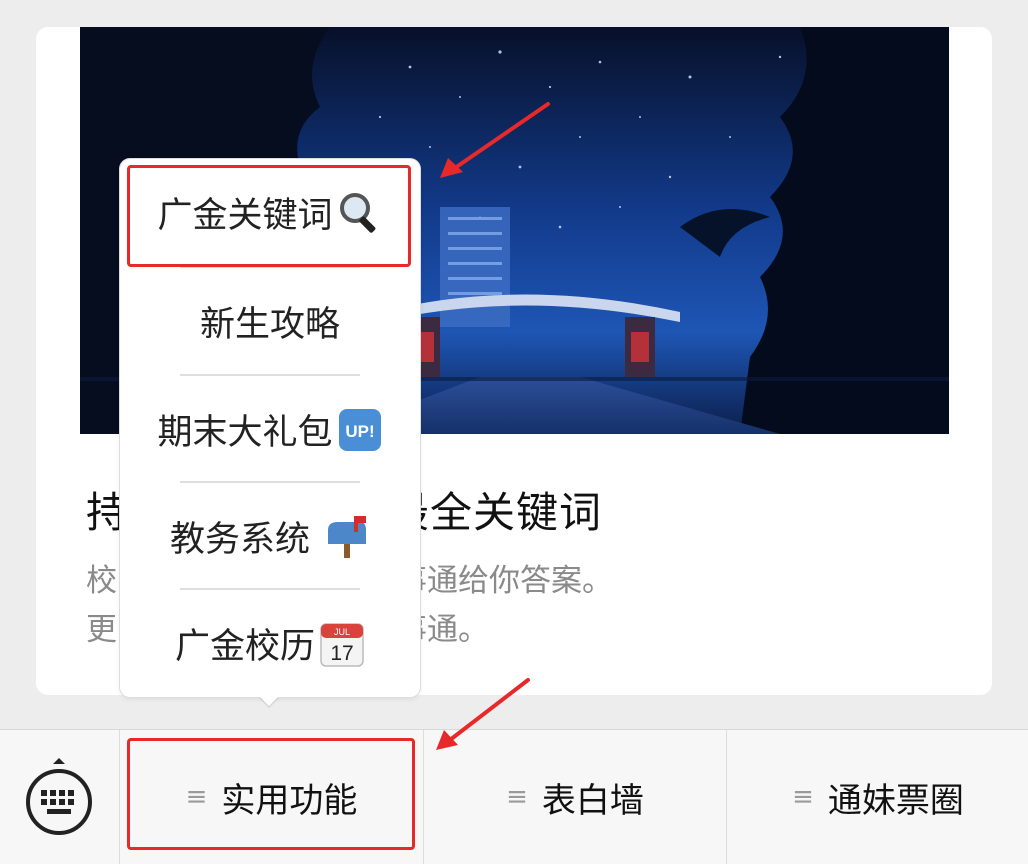 This screenshot has width=1028, height=864. Describe the element at coordinates (245, 433) in the screenshot. I see `menu-item-label: 期末大礼包` at that location.